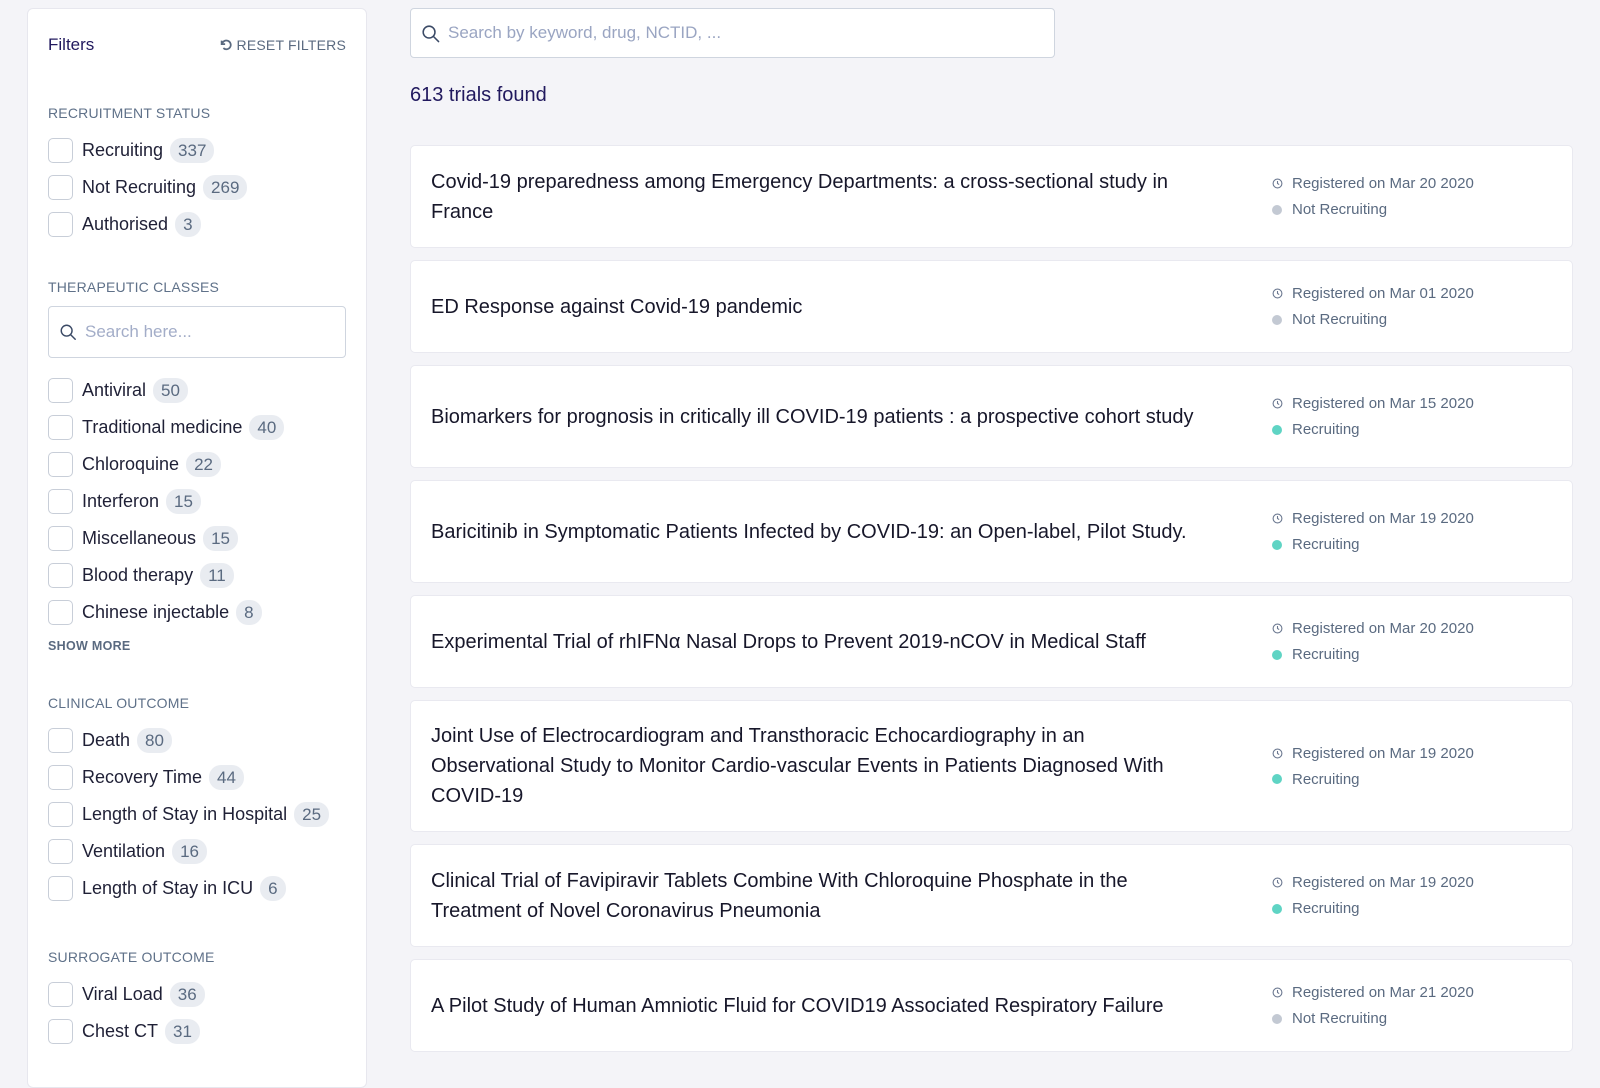 The width and height of the screenshot is (1600, 1088). Describe the element at coordinates (197, 390) in the screenshot. I see `filter-option: Antiviral 50` at that location.